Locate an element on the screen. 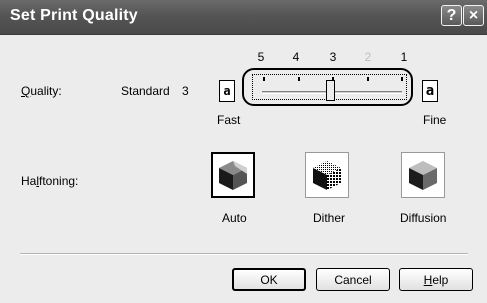 This screenshot has height=303, width=487. quality-level-text: 3 is located at coordinates (185, 91).